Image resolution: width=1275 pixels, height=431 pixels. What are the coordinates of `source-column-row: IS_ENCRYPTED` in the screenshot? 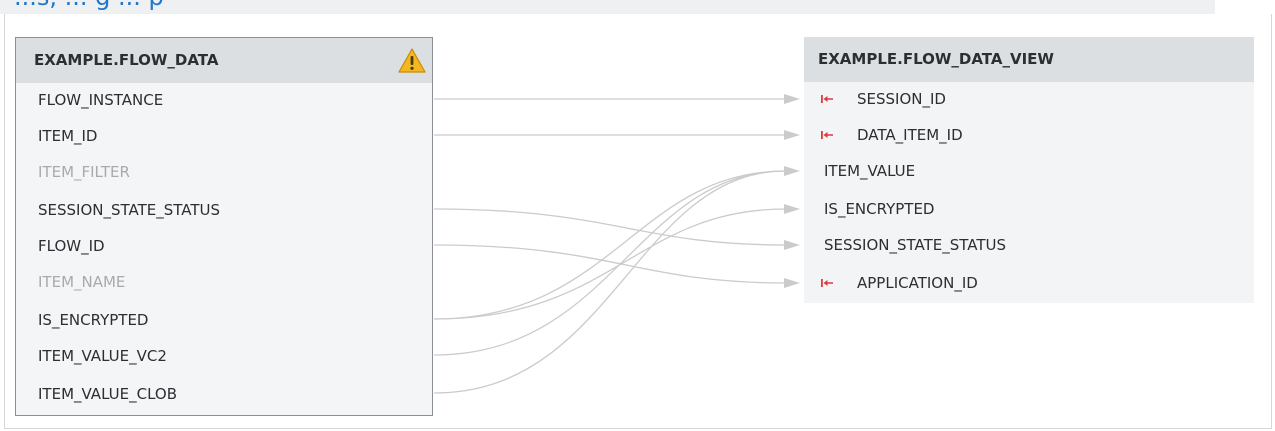 It's located at (93, 320).